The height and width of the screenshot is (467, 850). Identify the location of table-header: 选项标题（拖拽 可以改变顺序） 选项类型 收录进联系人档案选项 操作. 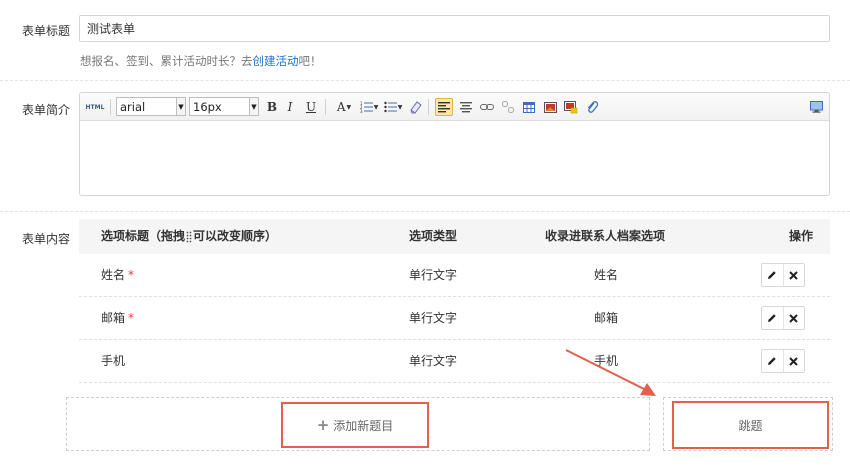
(454, 236).